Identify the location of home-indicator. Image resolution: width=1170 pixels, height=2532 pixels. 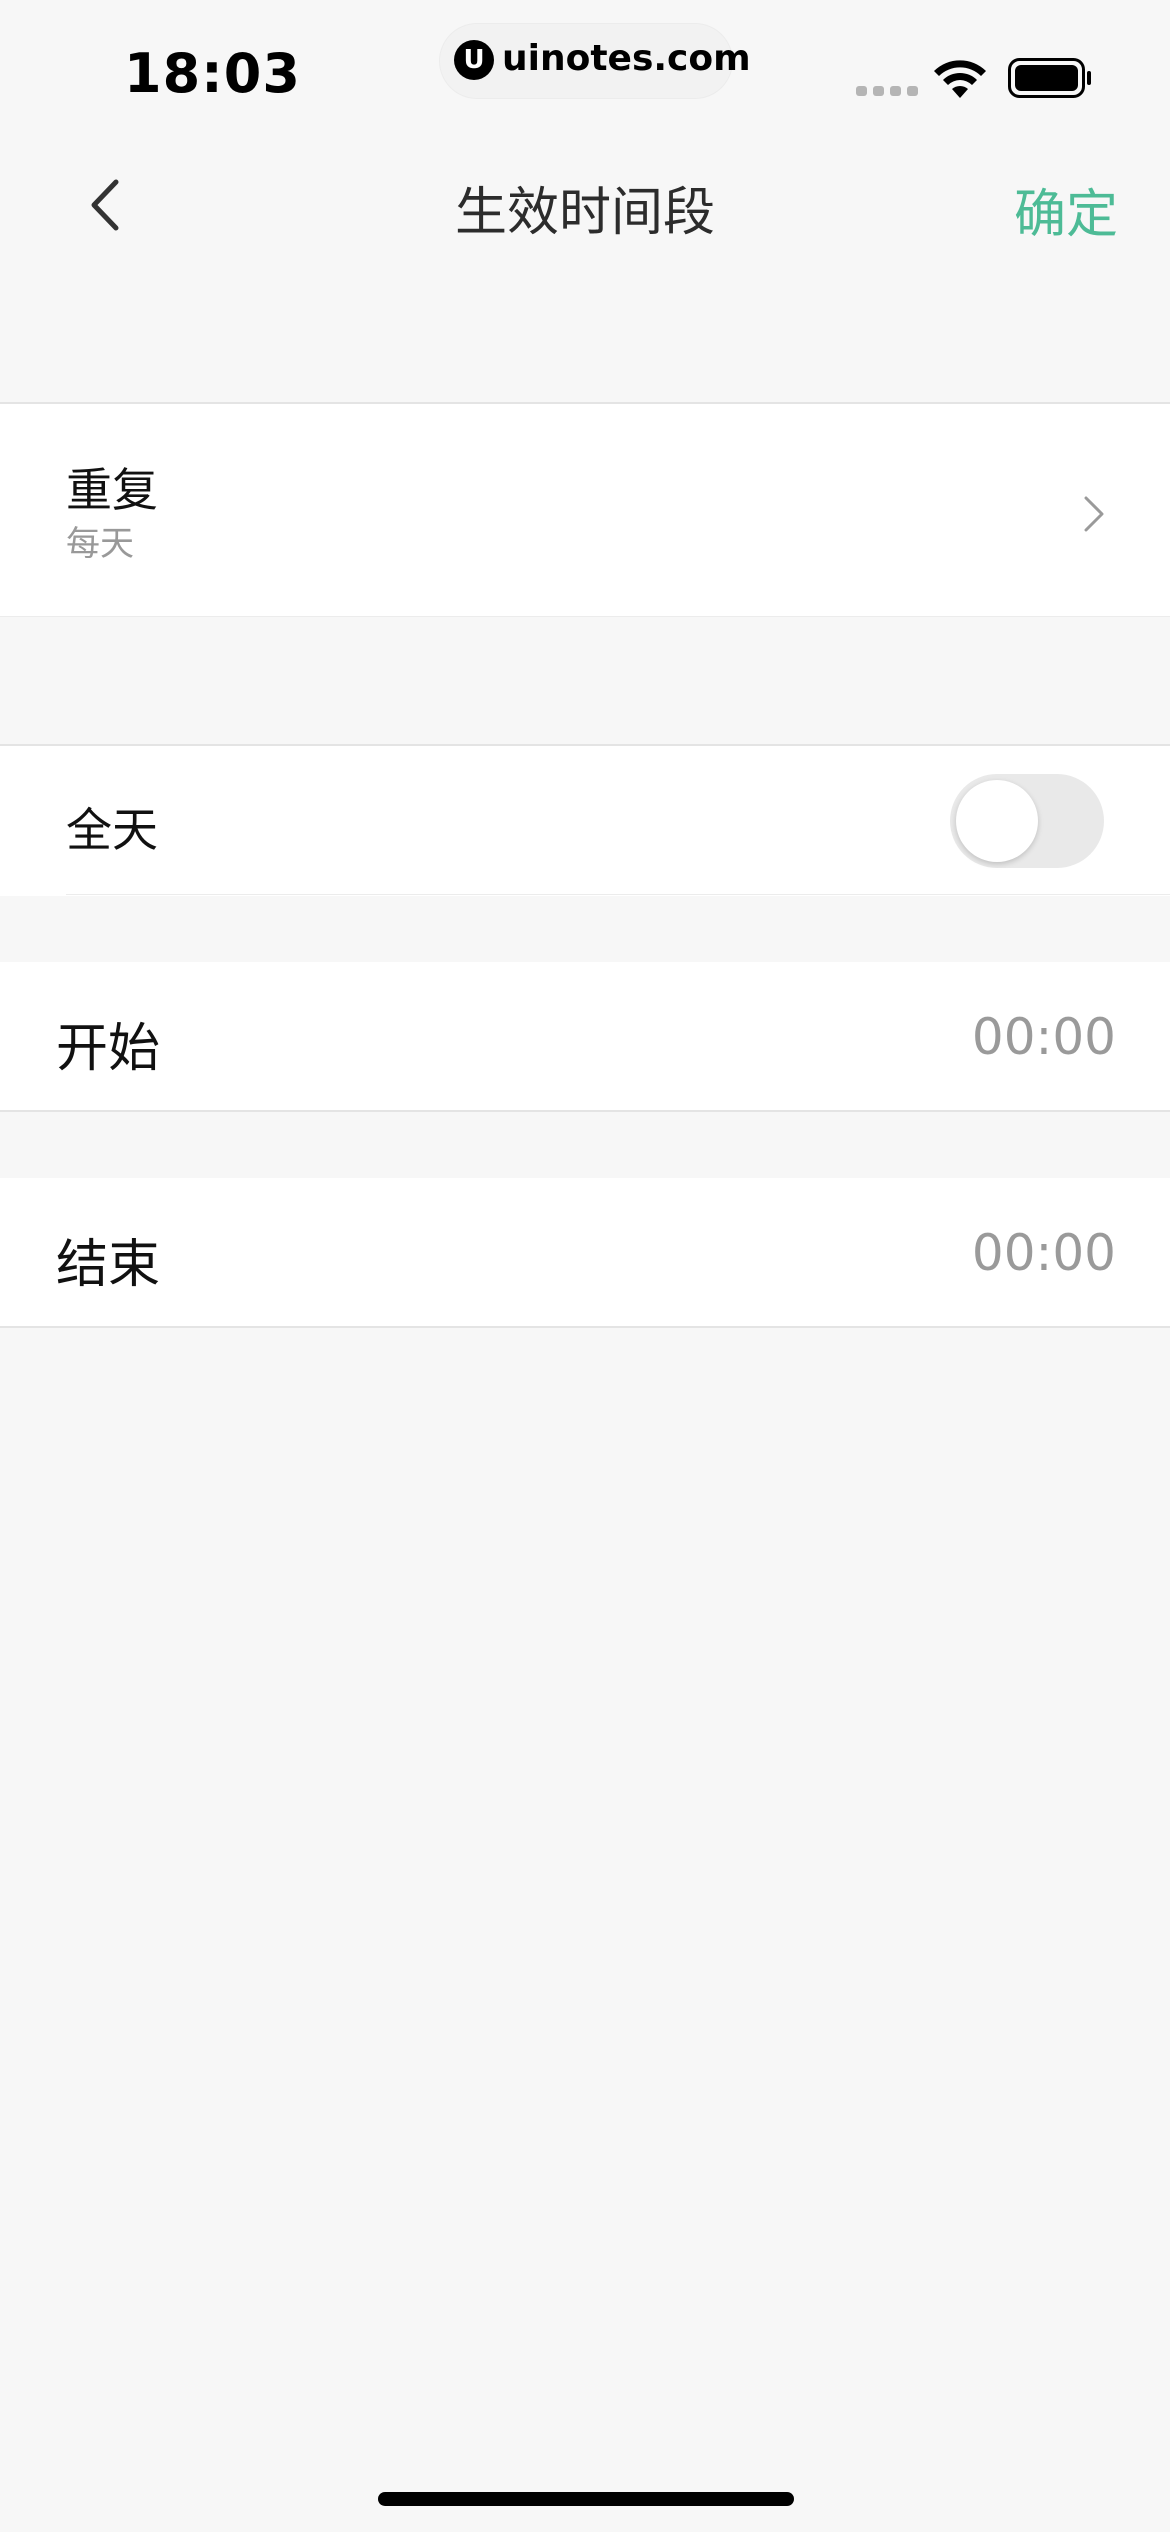
(586, 2499).